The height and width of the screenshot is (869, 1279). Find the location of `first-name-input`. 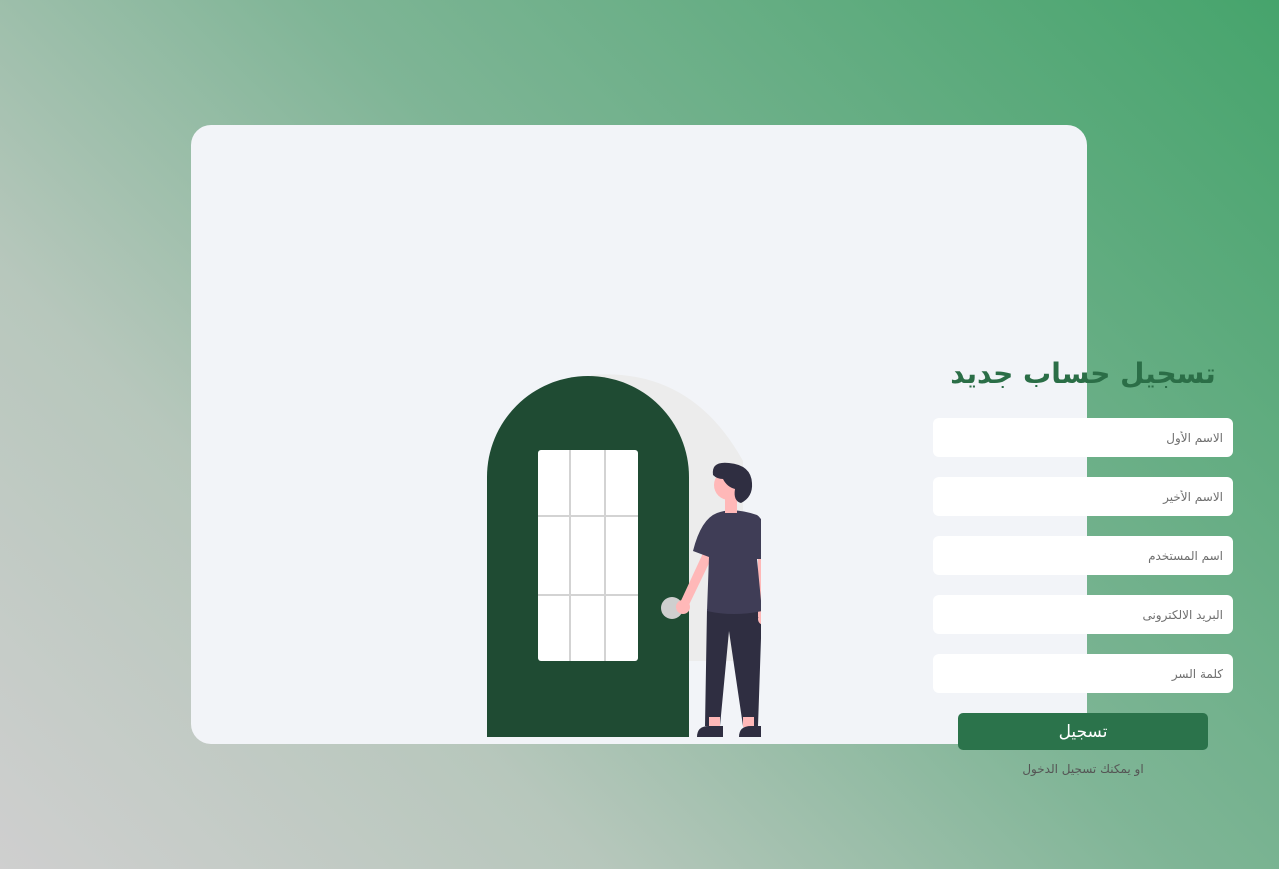

first-name-input is located at coordinates (1083, 437).